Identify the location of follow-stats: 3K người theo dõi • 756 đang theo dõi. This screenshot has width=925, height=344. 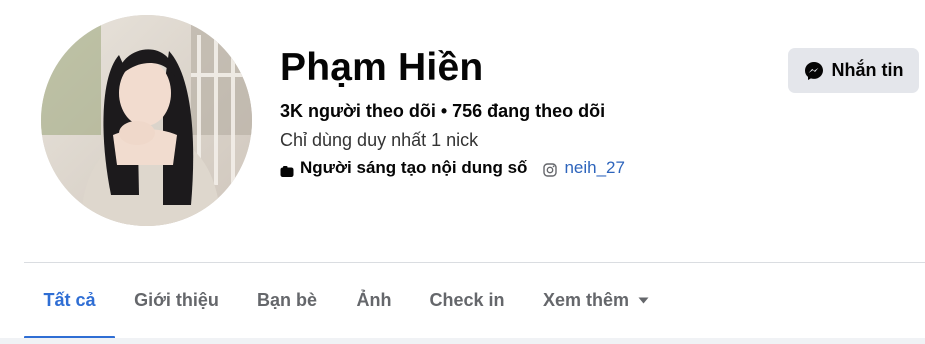
(442, 111).